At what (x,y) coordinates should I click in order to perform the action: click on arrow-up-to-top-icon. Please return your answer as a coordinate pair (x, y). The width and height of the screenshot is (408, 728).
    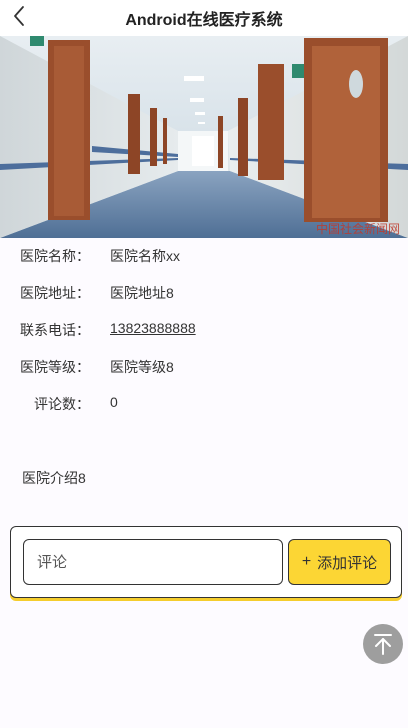
    Looking at the image, I should click on (383, 644).